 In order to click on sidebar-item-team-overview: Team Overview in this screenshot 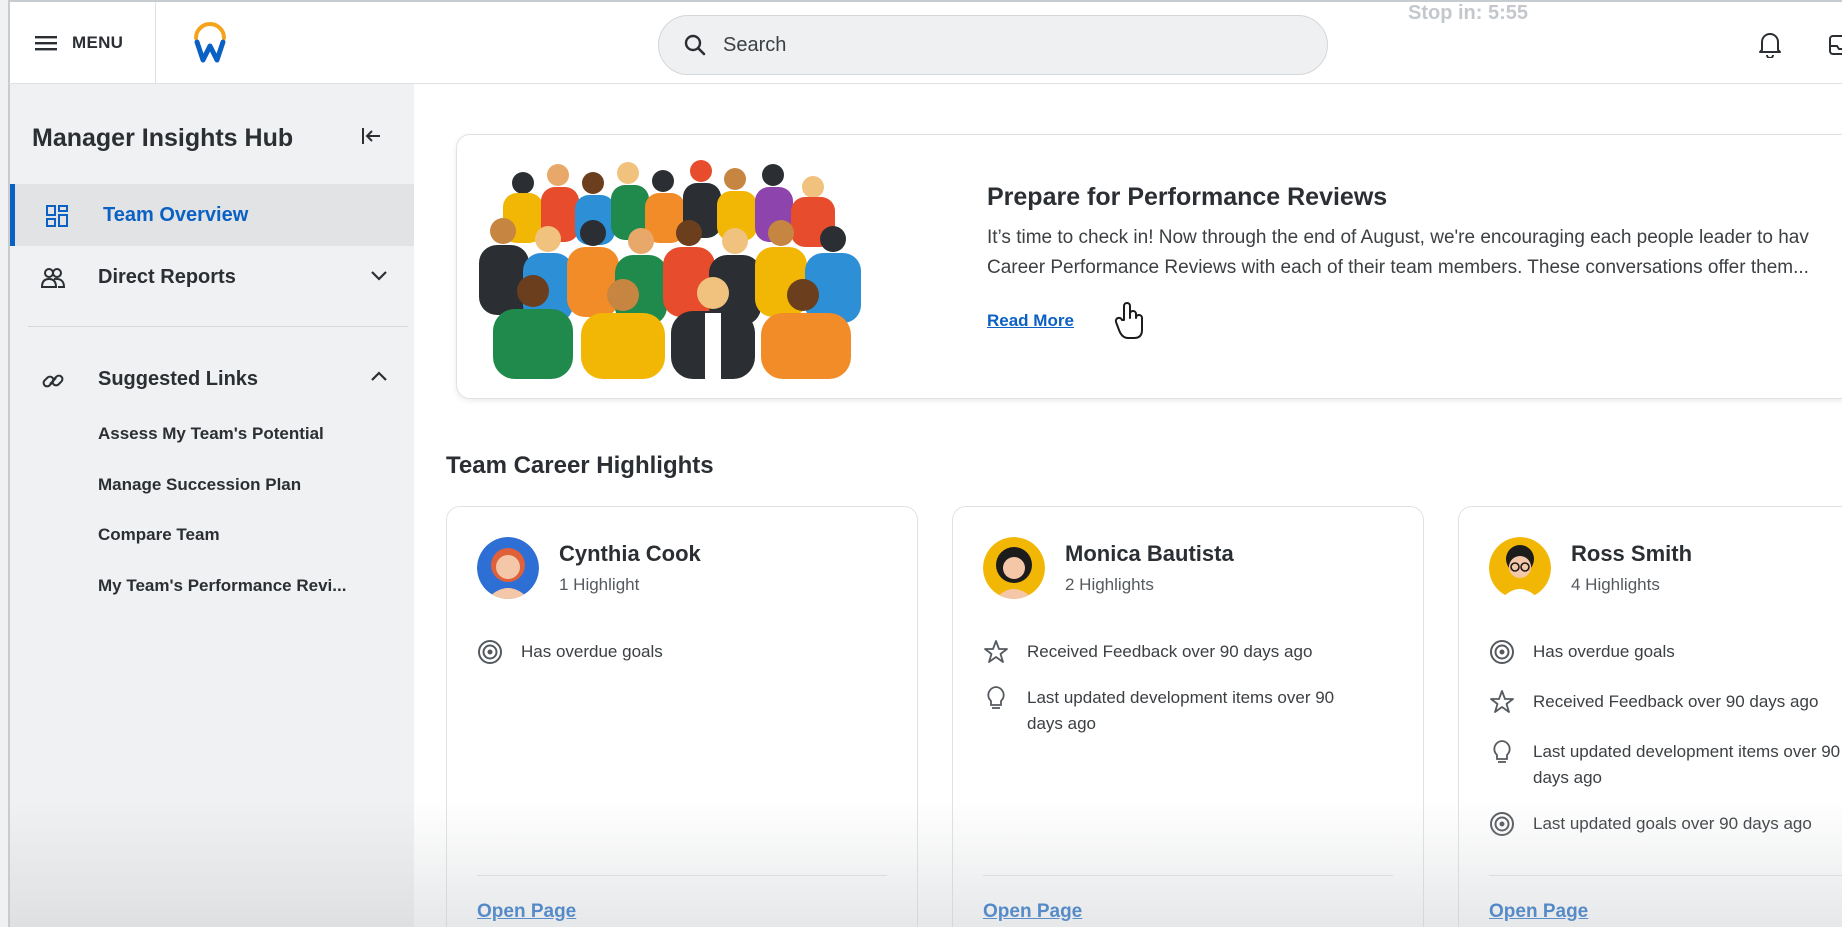, I will do `click(212, 215)`.